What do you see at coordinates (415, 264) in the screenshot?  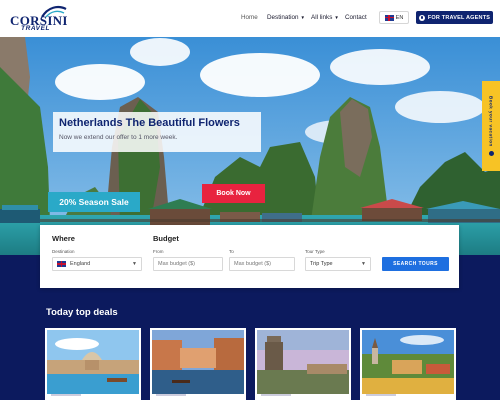 I see `search-tours-button: SEARCH TOURS` at bounding box center [415, 264].